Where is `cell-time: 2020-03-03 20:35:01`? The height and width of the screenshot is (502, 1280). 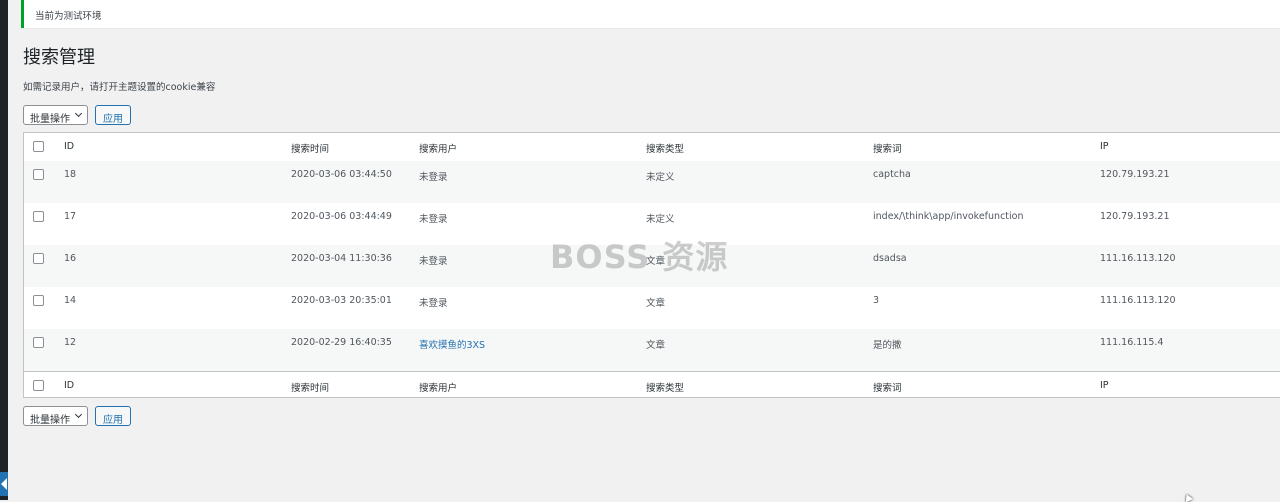
cell-time: 2020-03-03 20:35:01 is located at coordinates (341, 300).